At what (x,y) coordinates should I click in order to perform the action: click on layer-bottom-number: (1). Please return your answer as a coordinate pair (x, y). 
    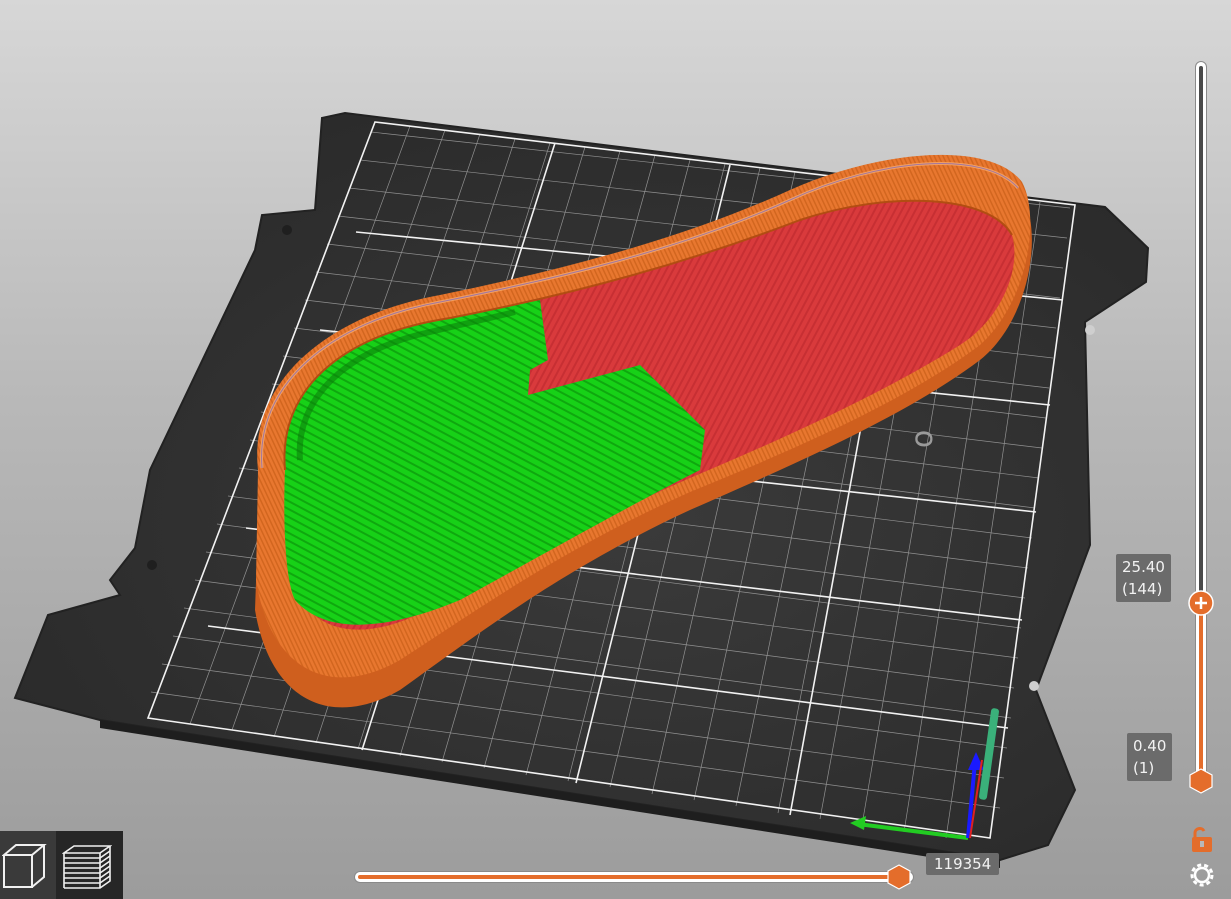
    Looking at the image, I should click on (1144, 768).